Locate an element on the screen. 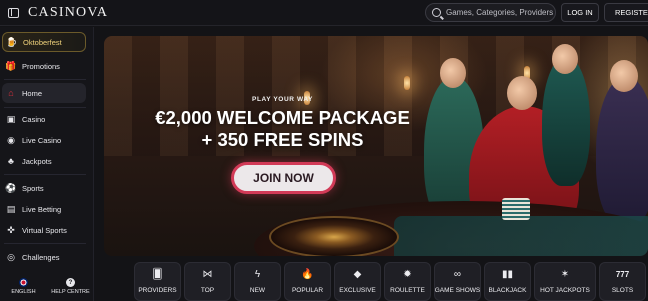  flame-icon: 🔥 is located at coordinates (307, 274).